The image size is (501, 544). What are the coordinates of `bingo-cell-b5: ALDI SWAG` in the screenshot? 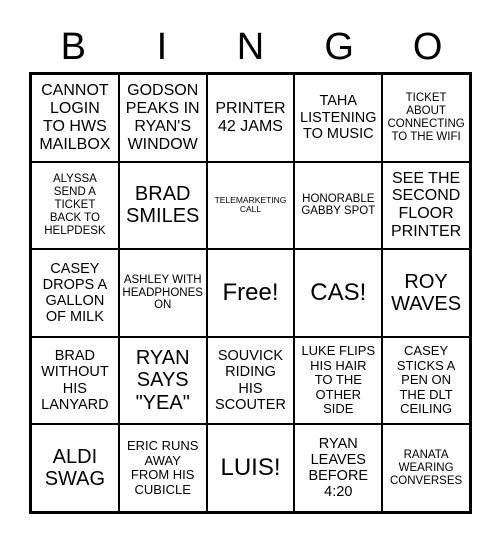 It's located at (75, 468).